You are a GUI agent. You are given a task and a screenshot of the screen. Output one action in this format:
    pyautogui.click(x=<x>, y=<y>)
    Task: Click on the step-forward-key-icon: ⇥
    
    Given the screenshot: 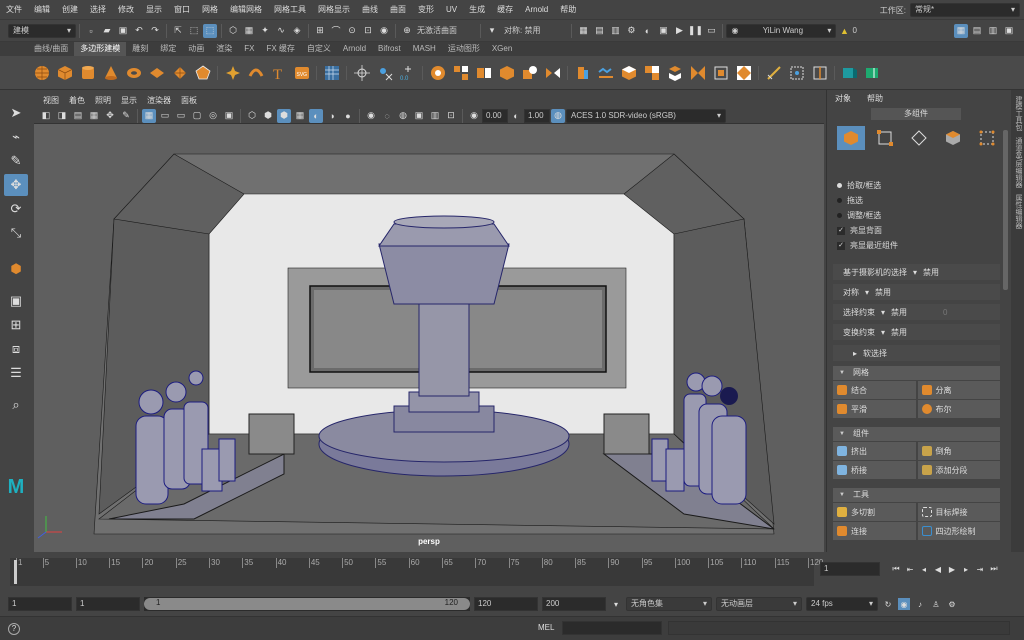 What is the action you would take?
    pyautogui.click(x=980, y=569)
    